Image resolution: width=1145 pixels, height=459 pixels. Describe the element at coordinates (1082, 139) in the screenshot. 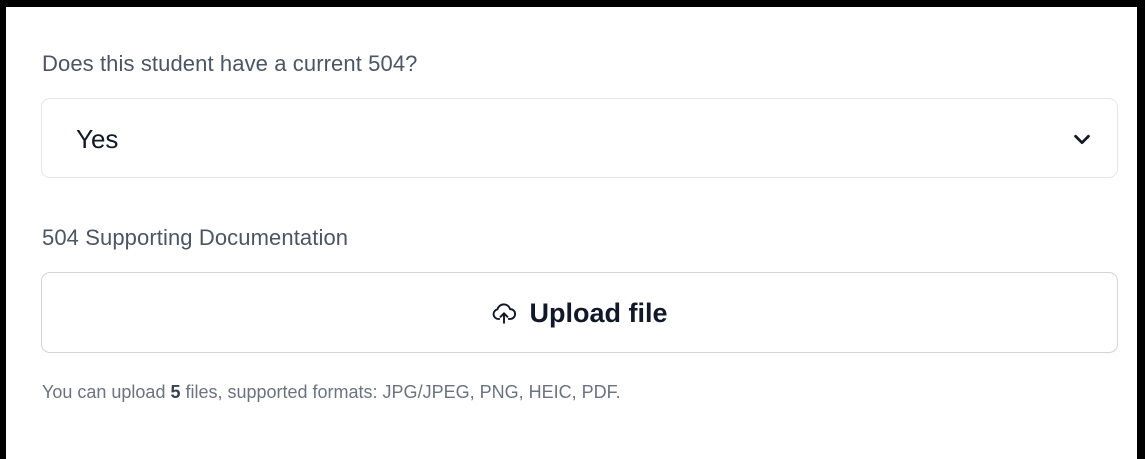

I see `chevron-down-icon` at that location.